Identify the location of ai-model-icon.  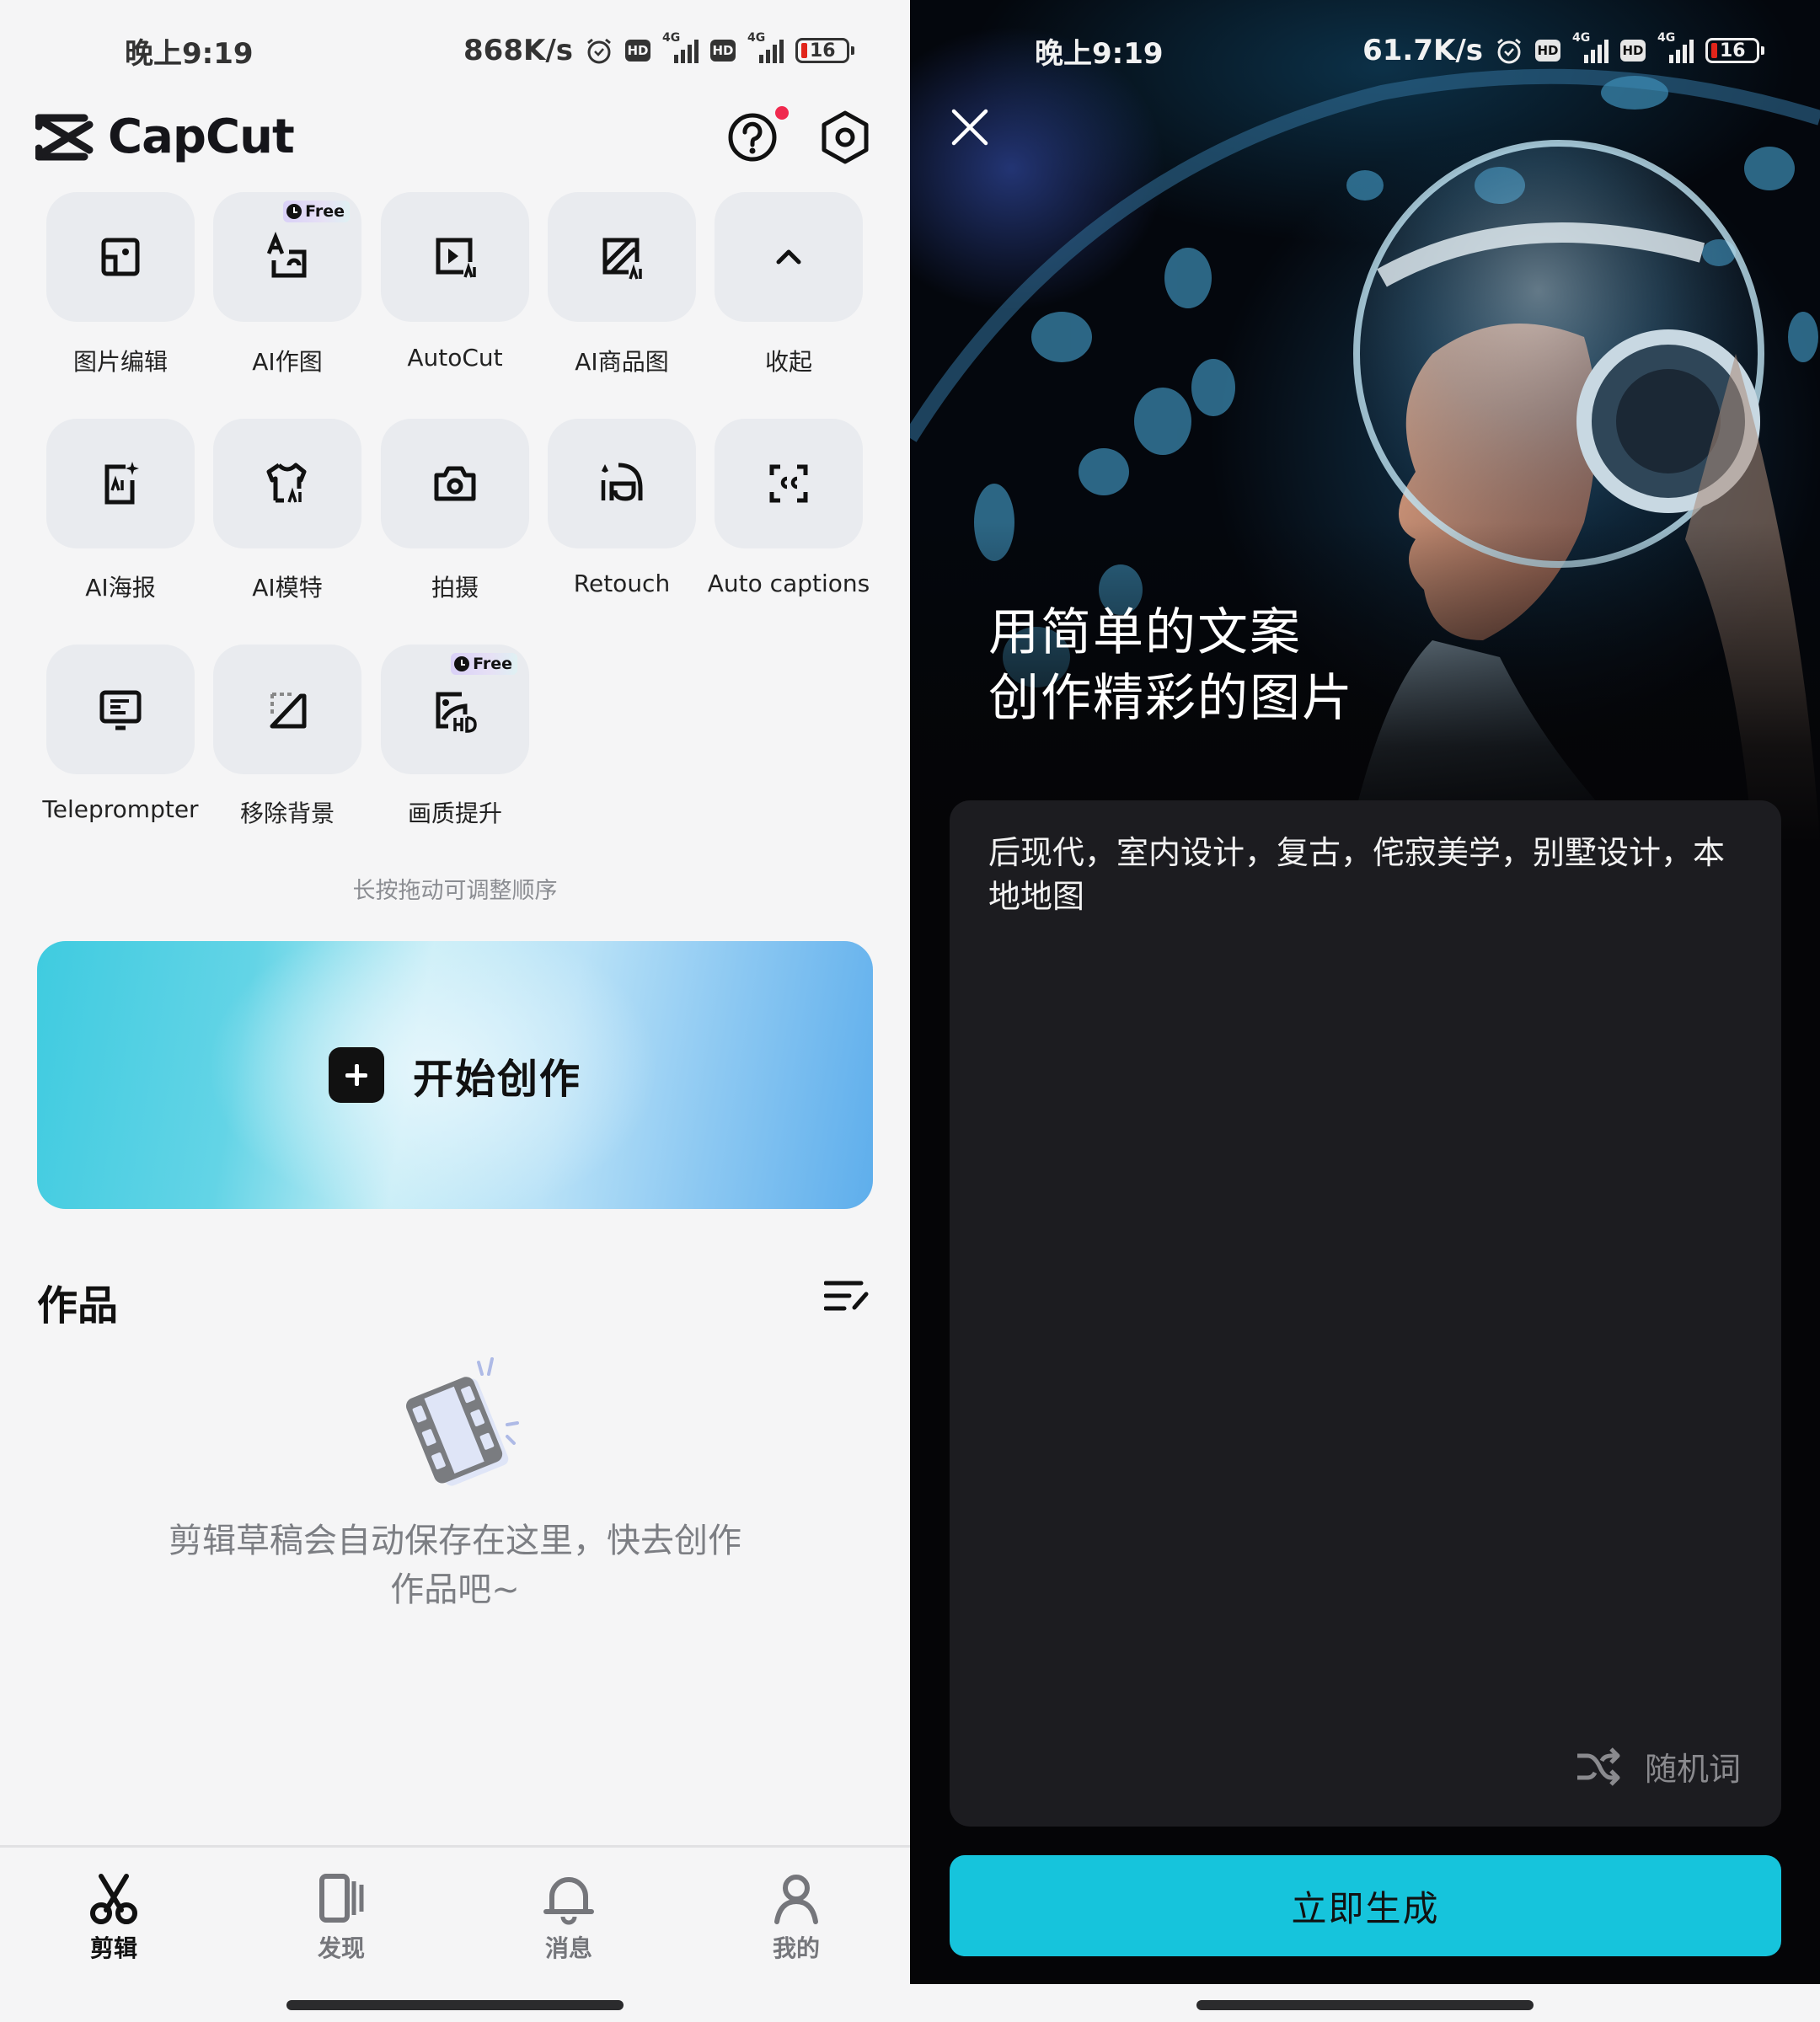
(286, 483).